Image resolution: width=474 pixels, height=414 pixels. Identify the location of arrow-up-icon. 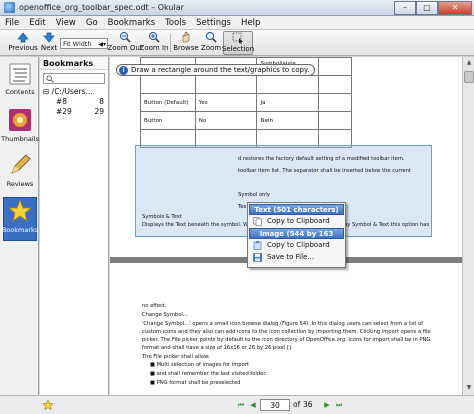
(23, 37).